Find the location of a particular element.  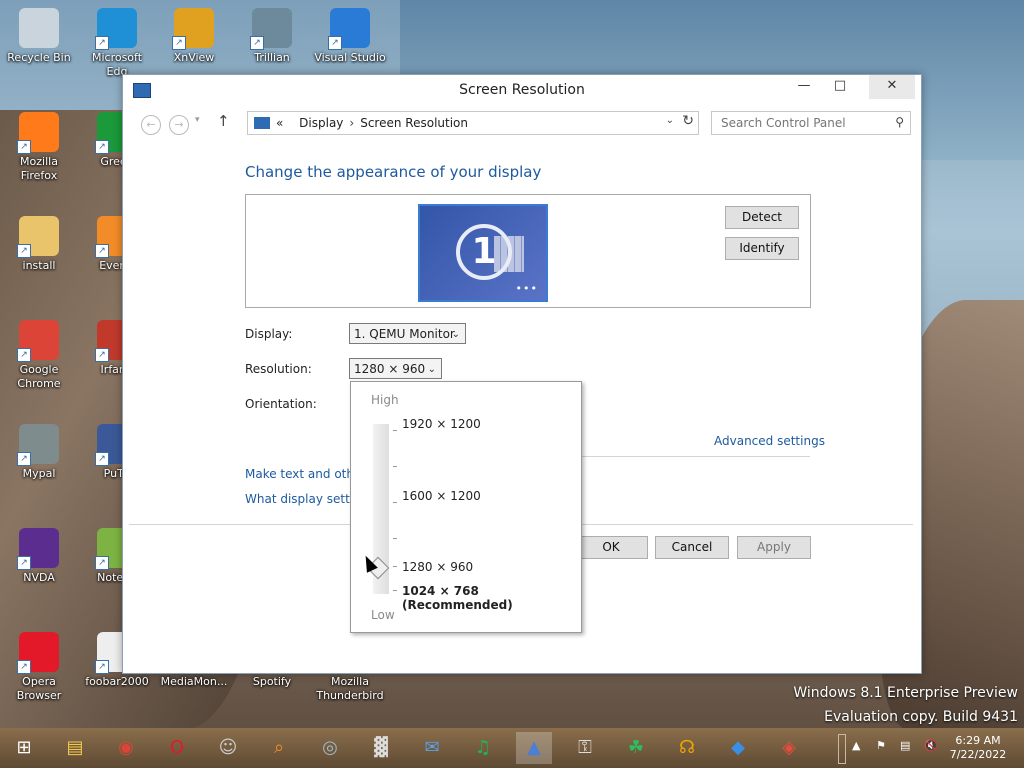

taskbar-everything-icon: ⌕ is located at coordinates (279, 748).